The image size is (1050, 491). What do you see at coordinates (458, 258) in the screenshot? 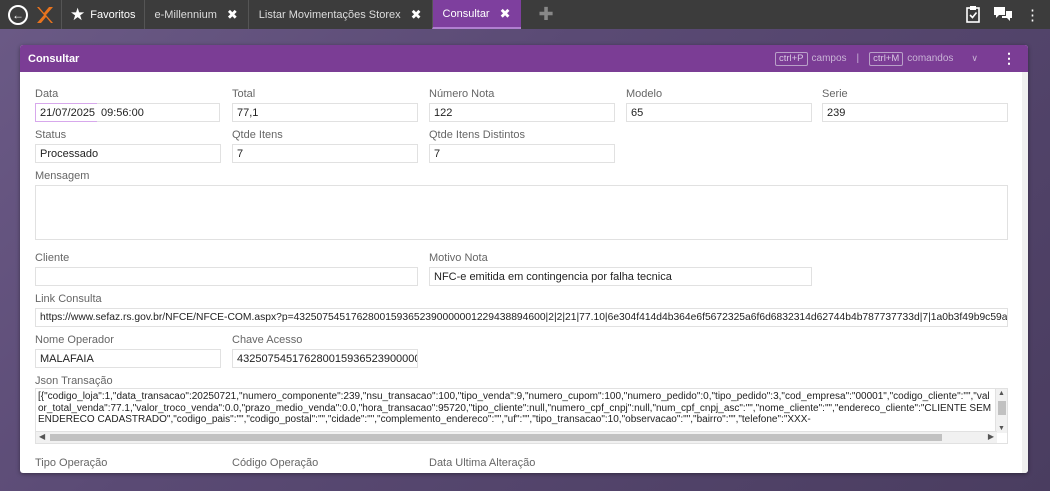
I see `motivo-nota-label: Motivo Nota` at bounding box center [458, 258].